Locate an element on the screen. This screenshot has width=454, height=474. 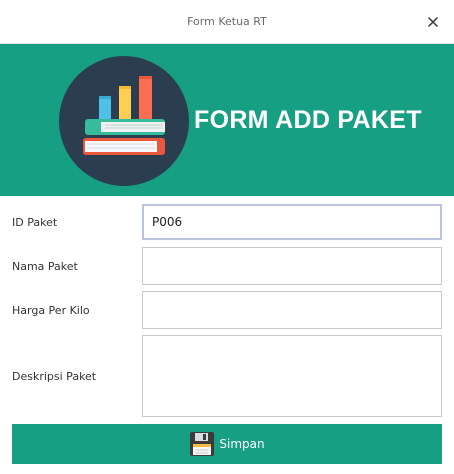
save-button: Simpan is located at coordinates (227, 444).